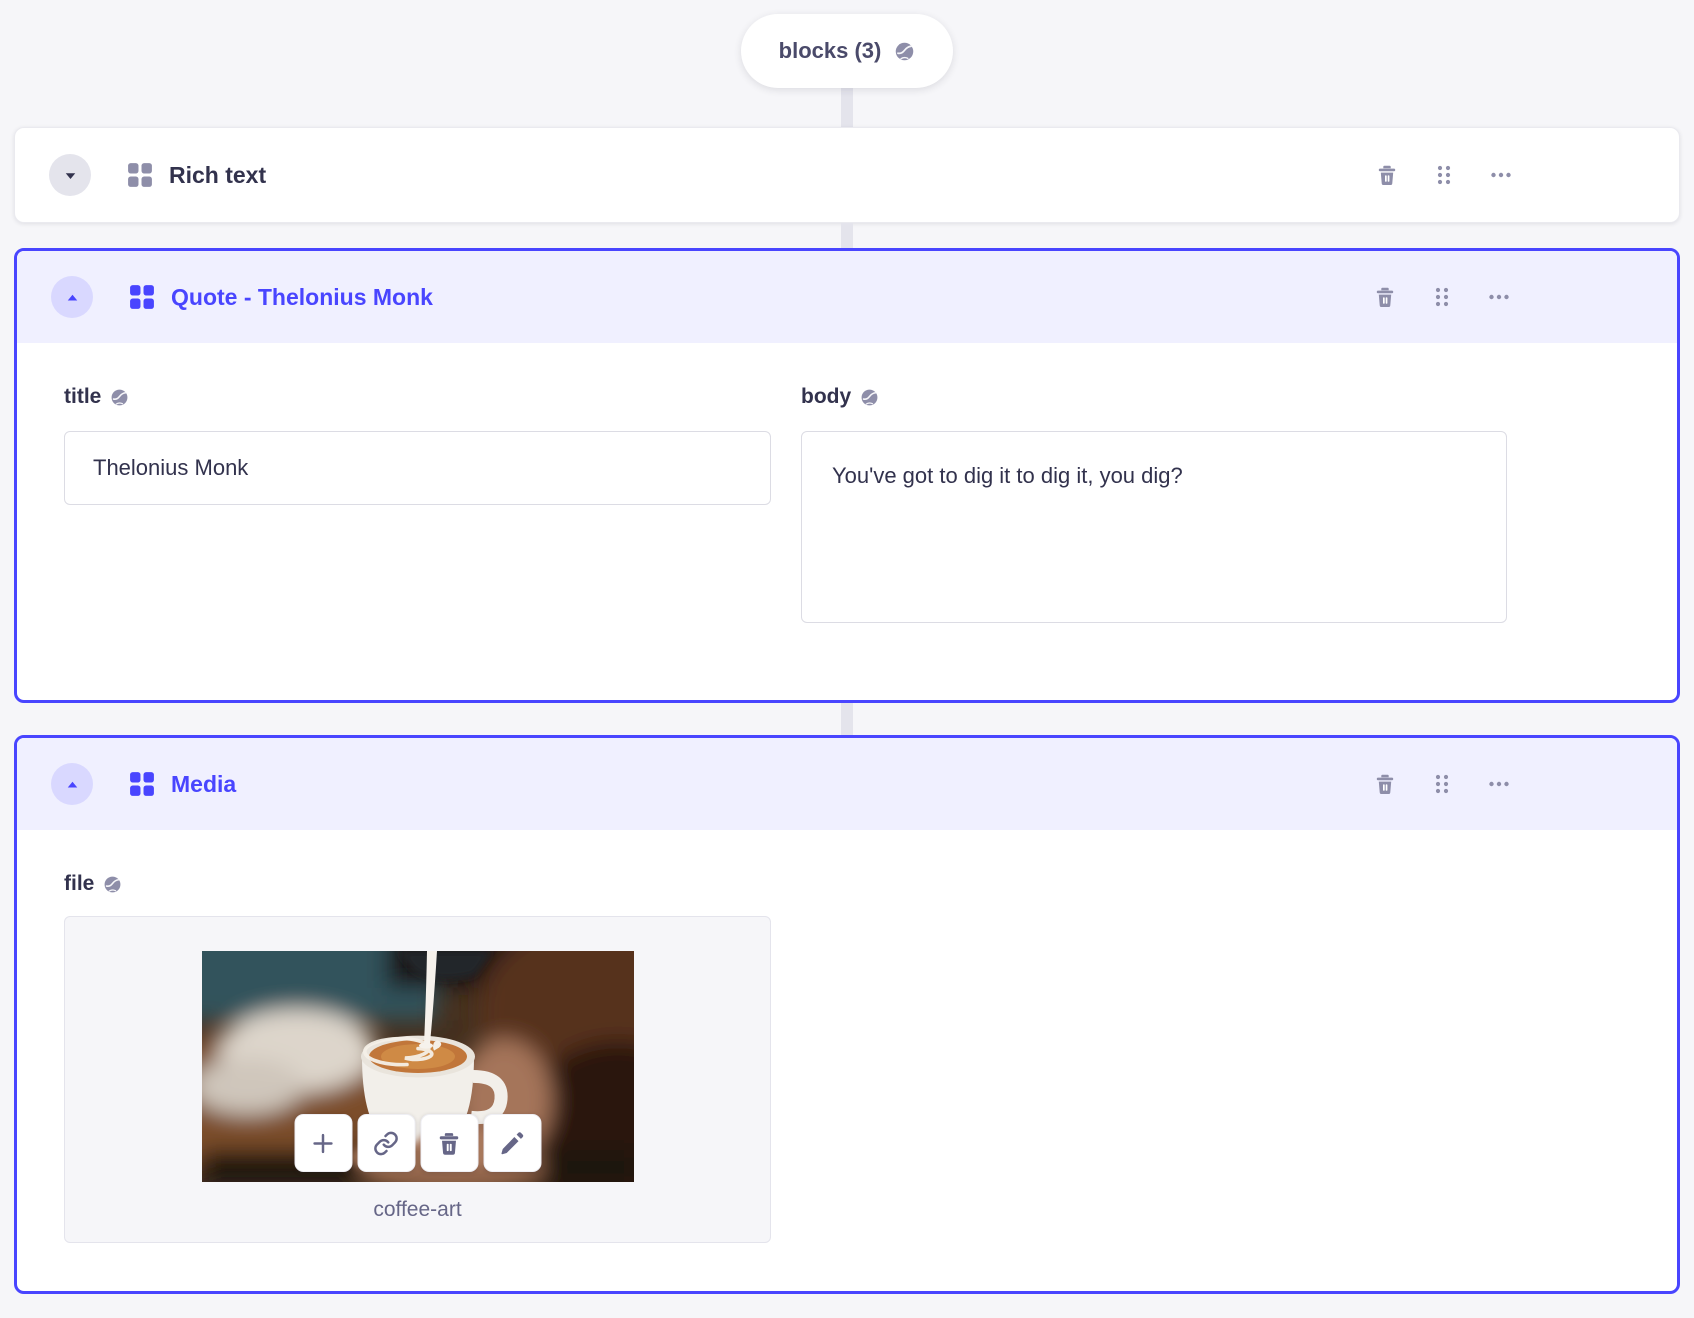 Image resolution: width=1694 pixels, height=1318 pixels. I want to click on pencil-icon, so click(512, 1142).